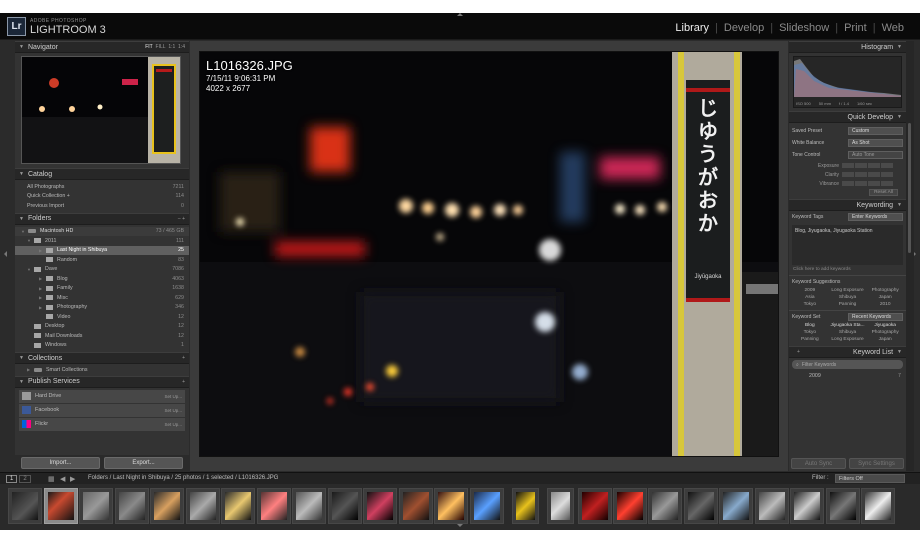 This screenshot has width=920, height=550. I want to click on folders-header: ▼ Folders – +, so click(102, 218).